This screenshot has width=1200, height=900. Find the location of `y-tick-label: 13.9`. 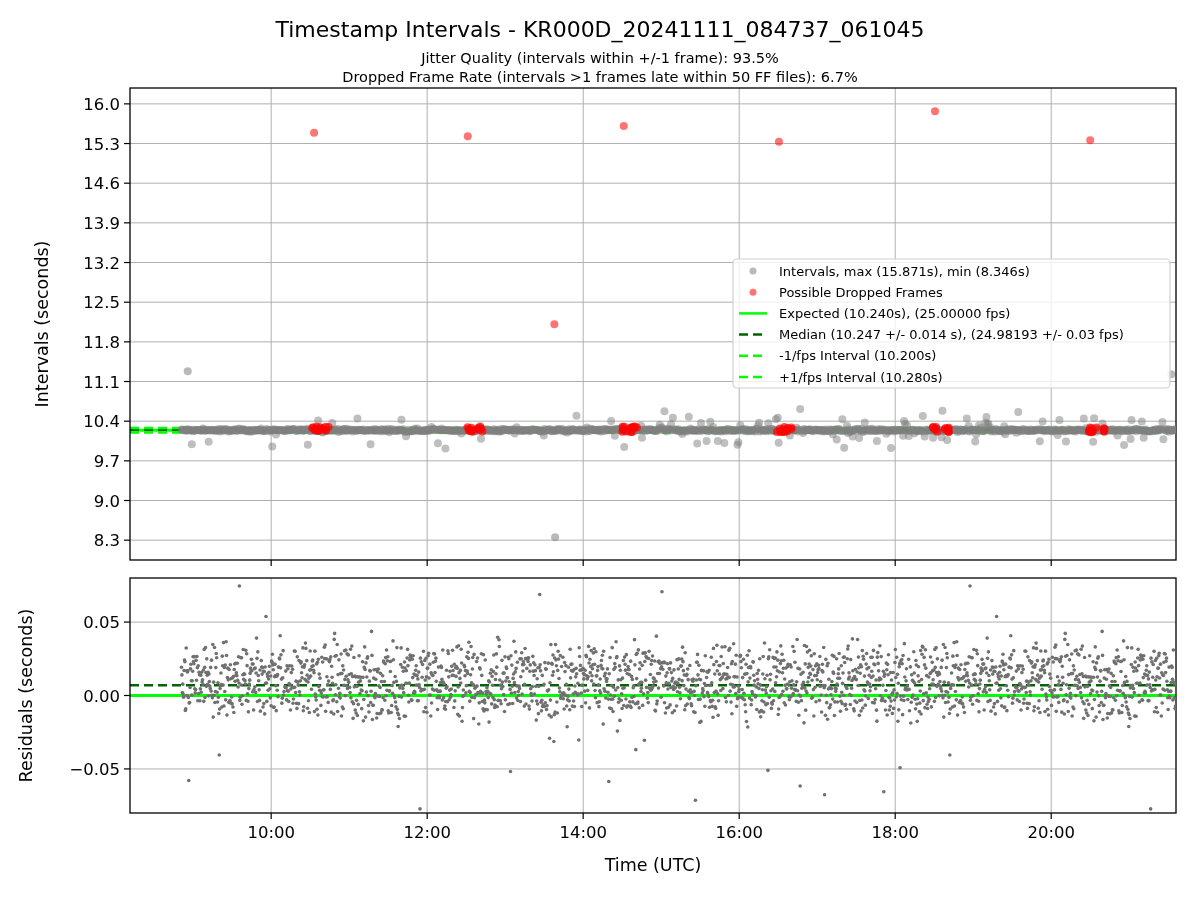

y-tick-label: 13.9 is located at coordinates (101, 223).